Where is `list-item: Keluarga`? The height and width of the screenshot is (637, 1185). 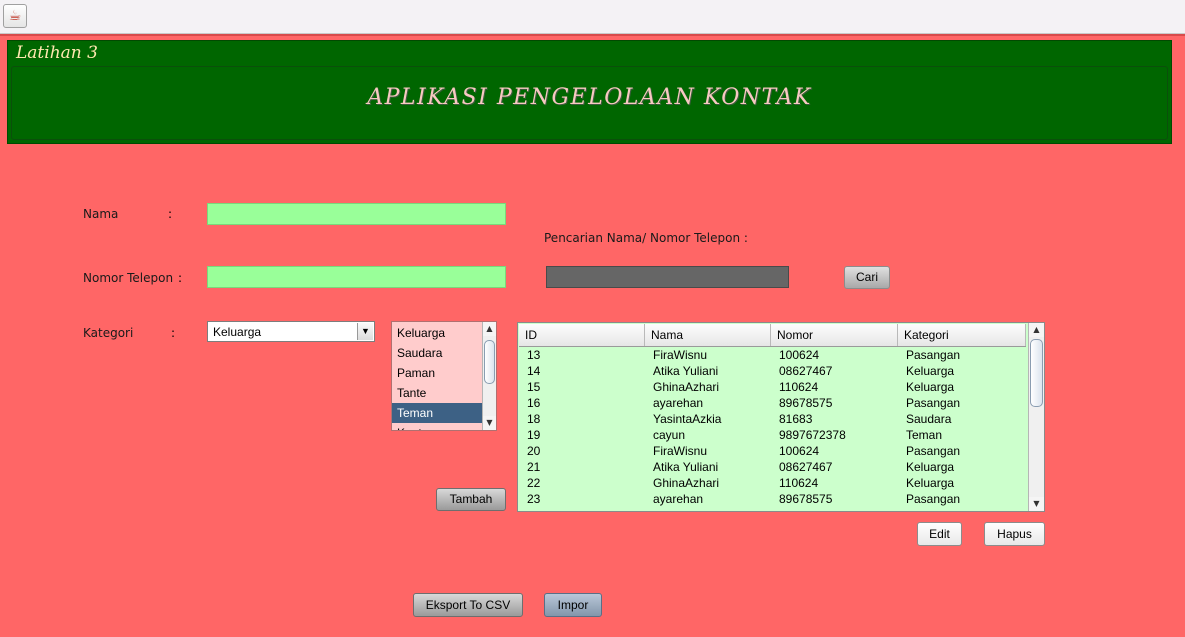
list-item: Keluarga is located at coordinates (437, 333).